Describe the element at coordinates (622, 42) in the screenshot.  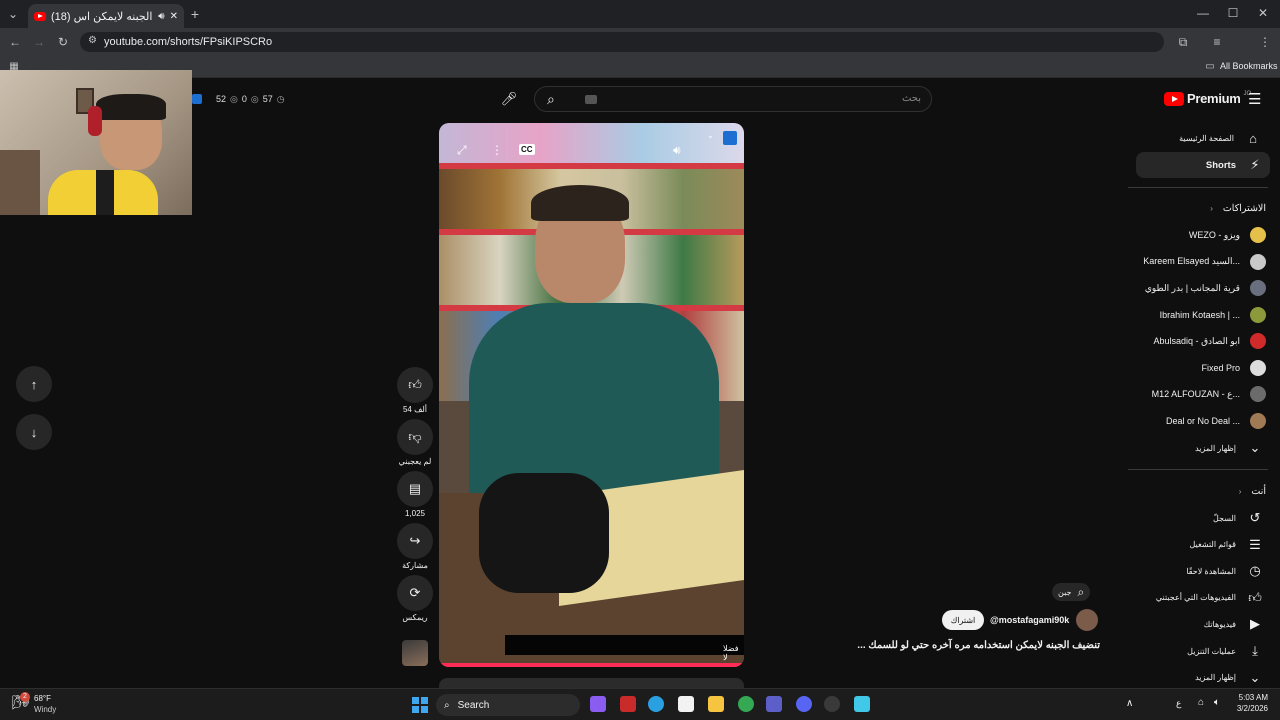
I see `address-bar: ⚙︎ youtube.com/shorts/FPsiKIPSCRo` at that location.